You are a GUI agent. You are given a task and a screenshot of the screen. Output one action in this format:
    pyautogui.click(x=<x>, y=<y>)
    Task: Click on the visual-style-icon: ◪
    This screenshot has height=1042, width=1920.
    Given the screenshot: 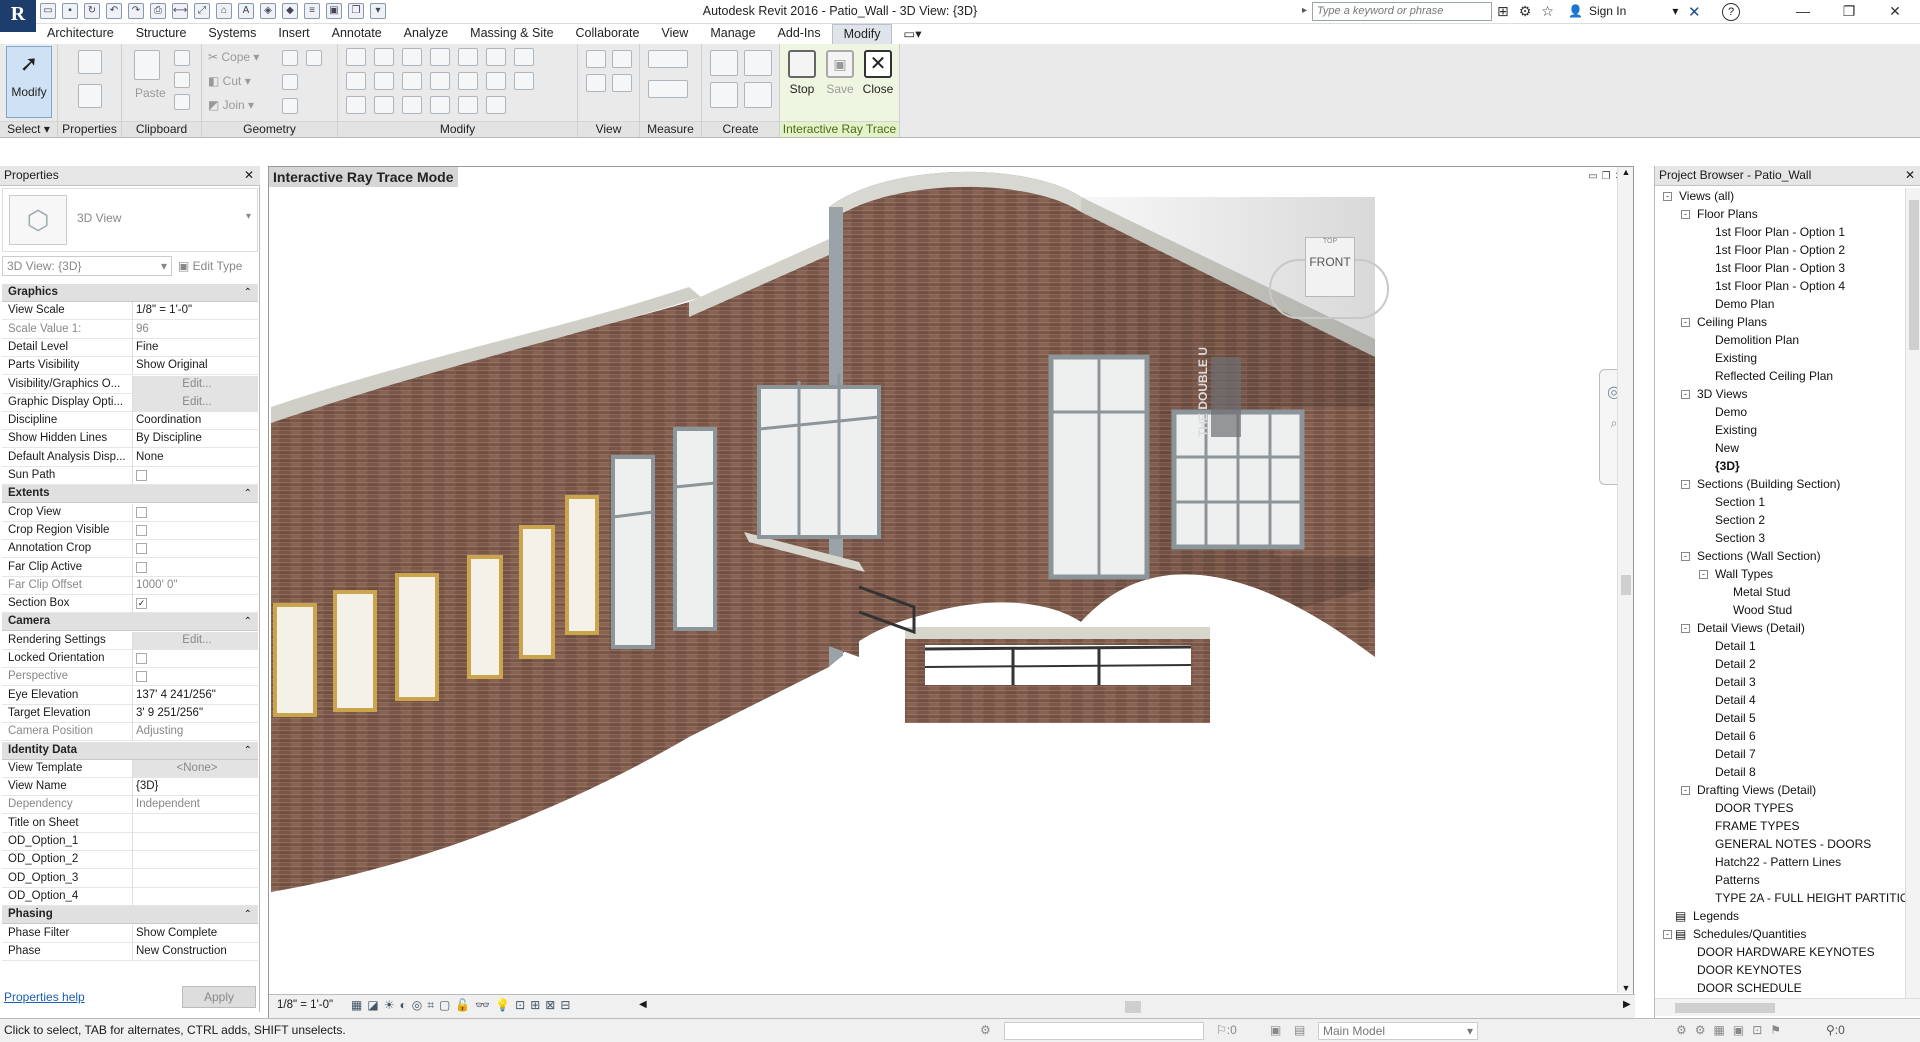 What is the action you would take?
    pyautogui.click(x=372, y=1005)
    